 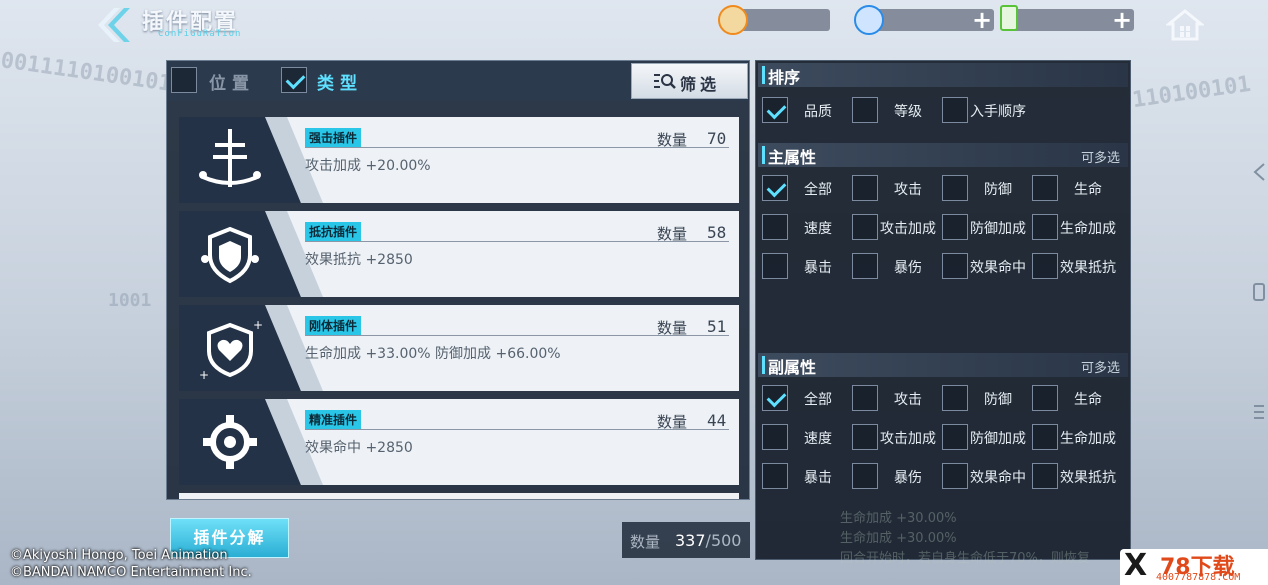 What do you see at coordinates (965, 558) in the screenshot?
I see `background-detail-3: 回合开始时，若自身生命低于70%，则恢复` at bounding box center [965, 558].